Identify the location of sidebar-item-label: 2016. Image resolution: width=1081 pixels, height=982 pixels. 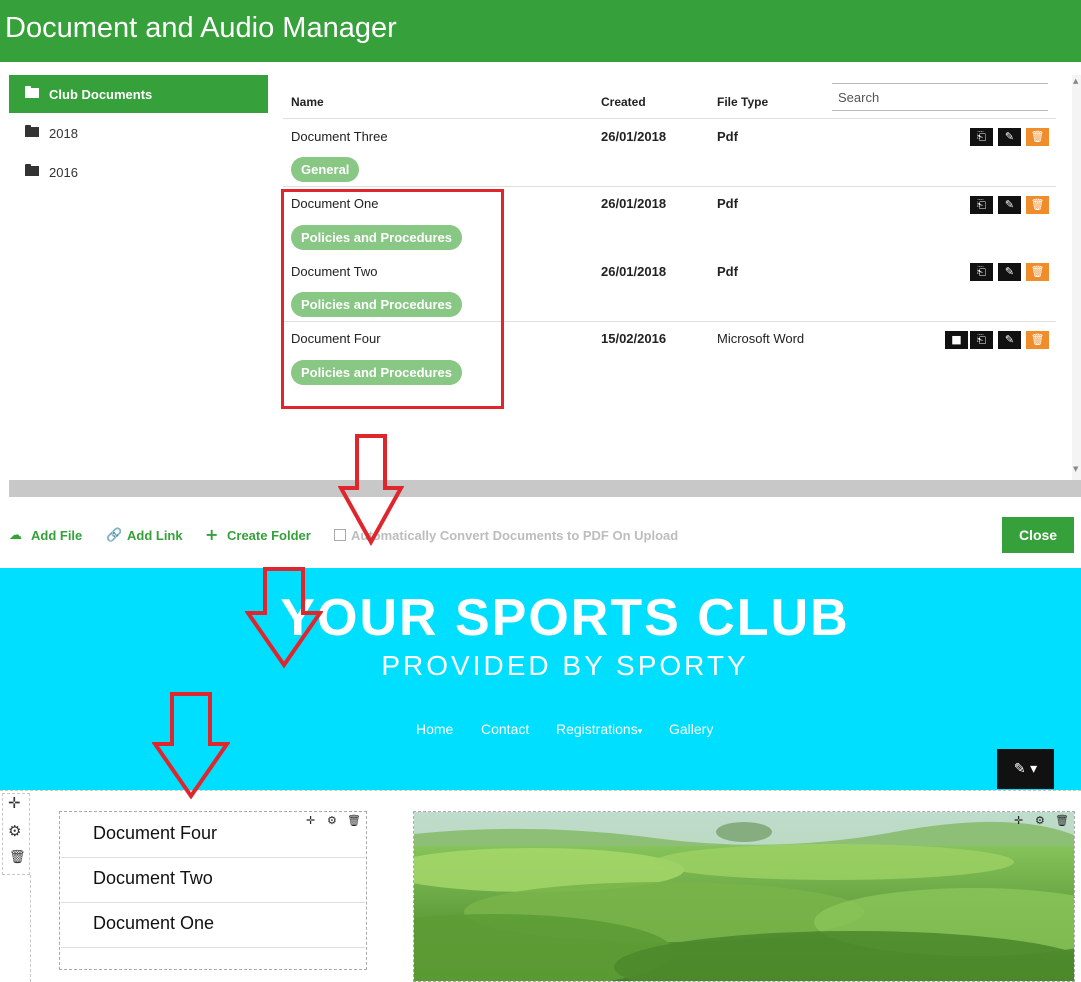
(63, 172).